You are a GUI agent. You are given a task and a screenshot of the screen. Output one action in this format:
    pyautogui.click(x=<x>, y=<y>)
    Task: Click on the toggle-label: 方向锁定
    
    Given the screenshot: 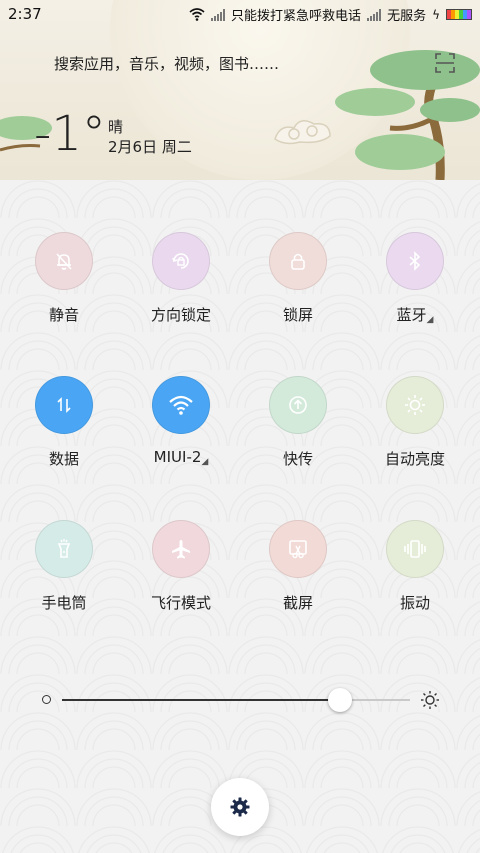 What is the action you would take?
    pyautogui.click(x=180, y=315)
    